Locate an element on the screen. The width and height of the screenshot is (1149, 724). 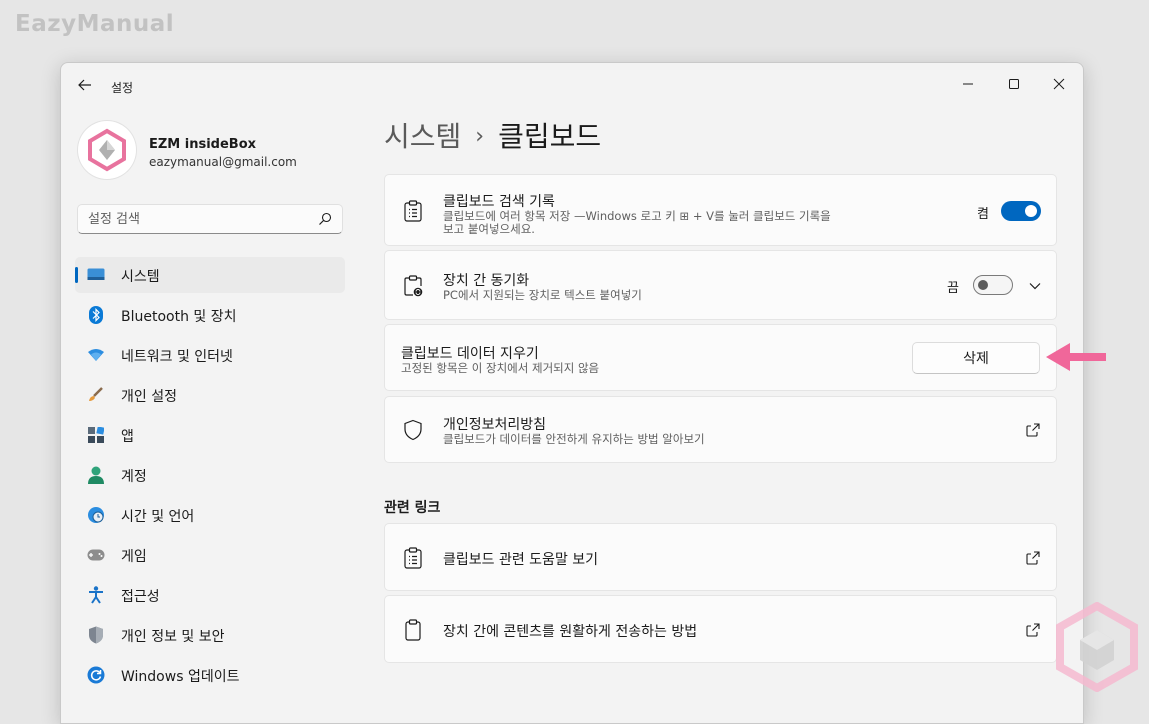
sync-devices-card: 장치 간 동기화 PC에서 지원되는 장치로 텍스트 붙여넣기 끔 is located at coordinates (720, 285).